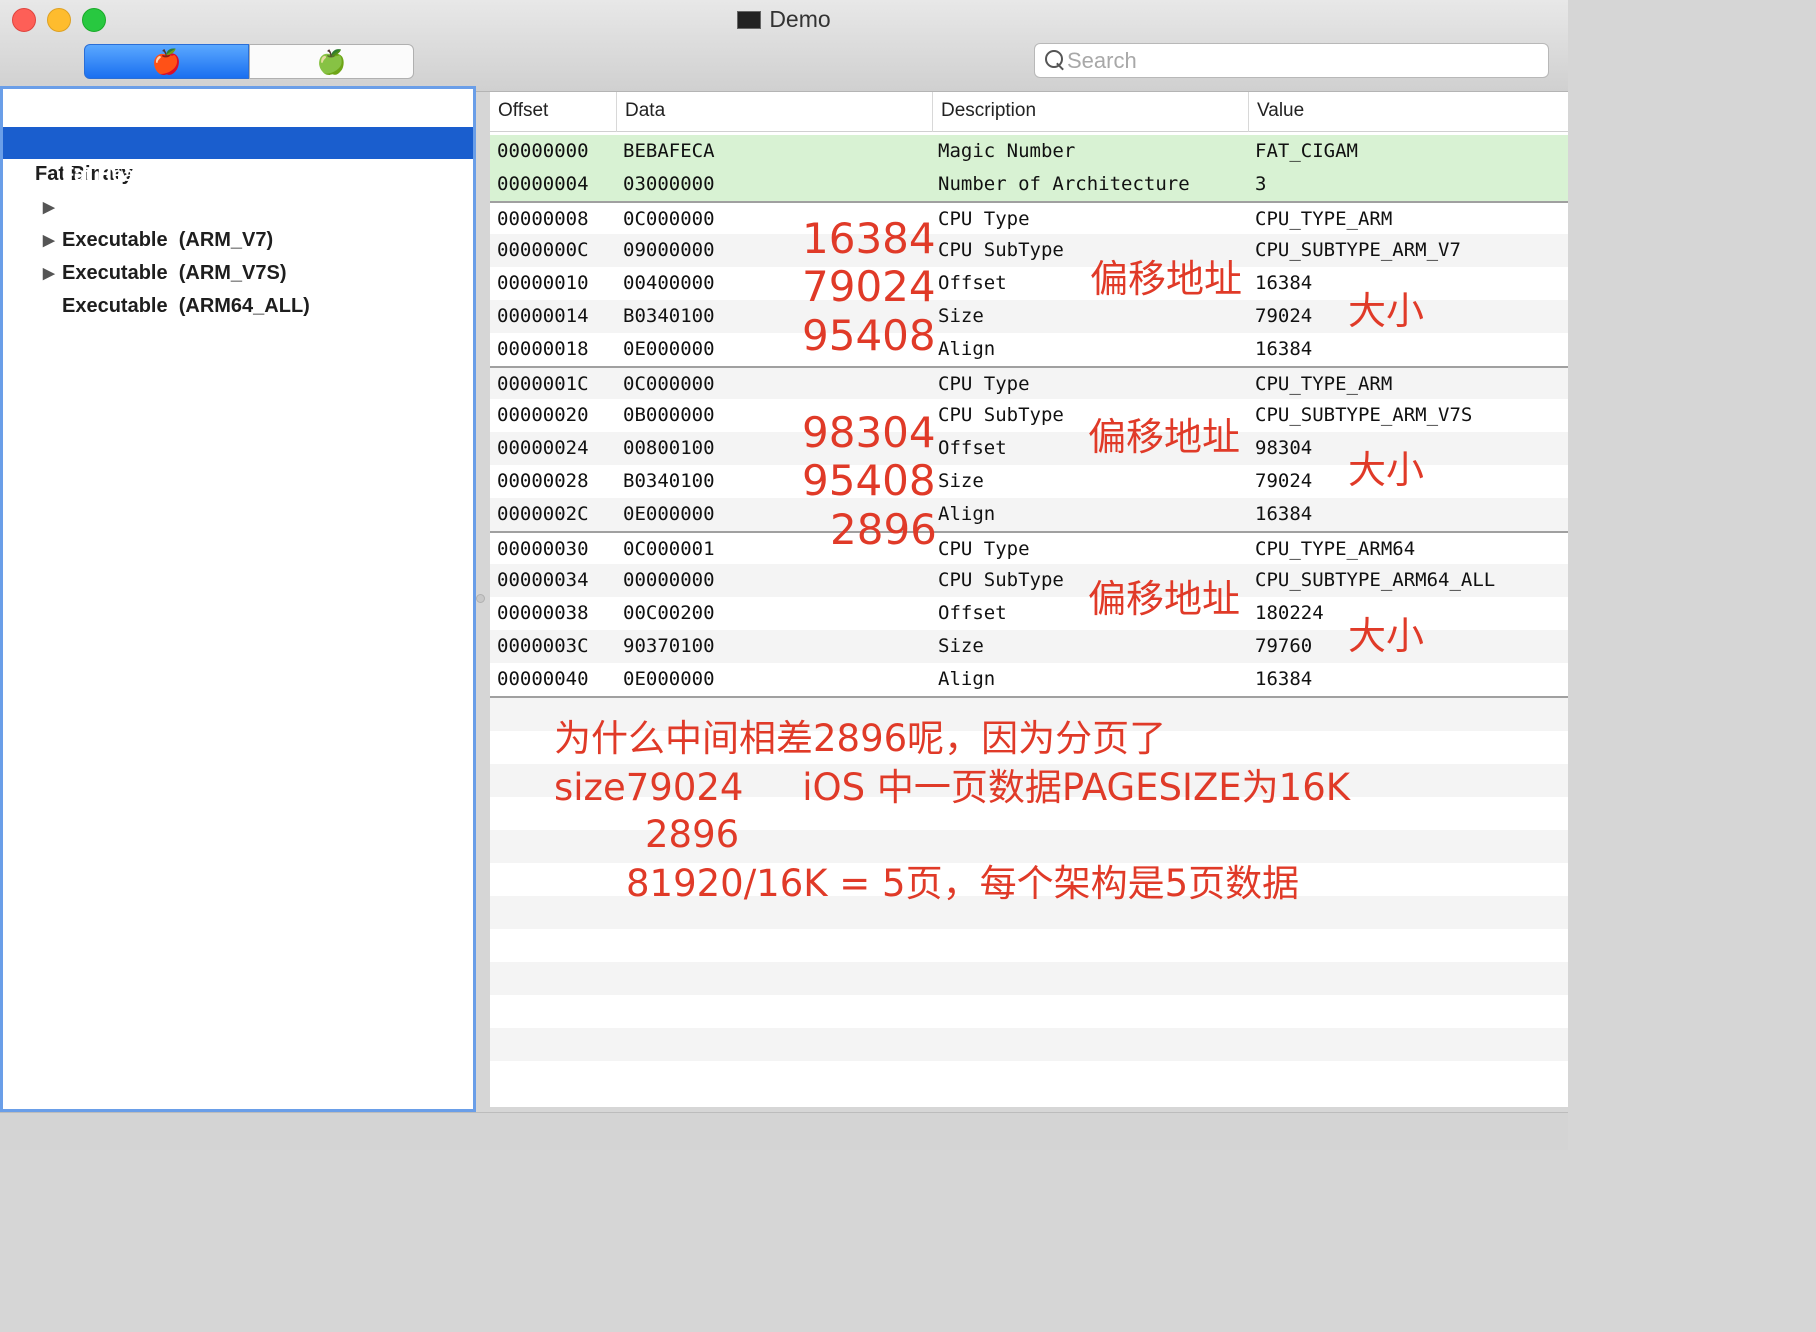  I want to click on cell-offset: 00000038, so click(543, 613).